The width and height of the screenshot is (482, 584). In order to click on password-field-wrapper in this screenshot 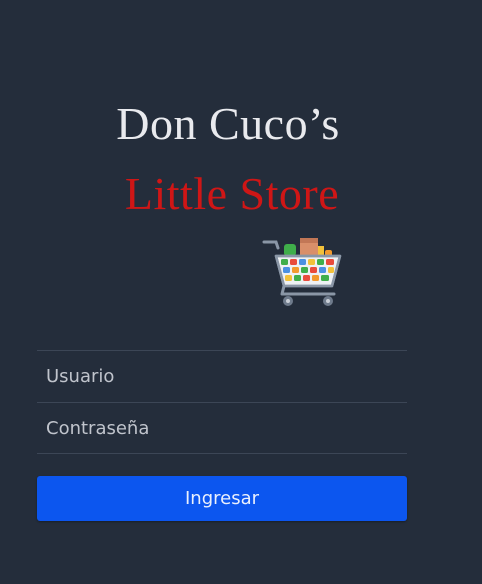, I will do `click(222, 428)`.